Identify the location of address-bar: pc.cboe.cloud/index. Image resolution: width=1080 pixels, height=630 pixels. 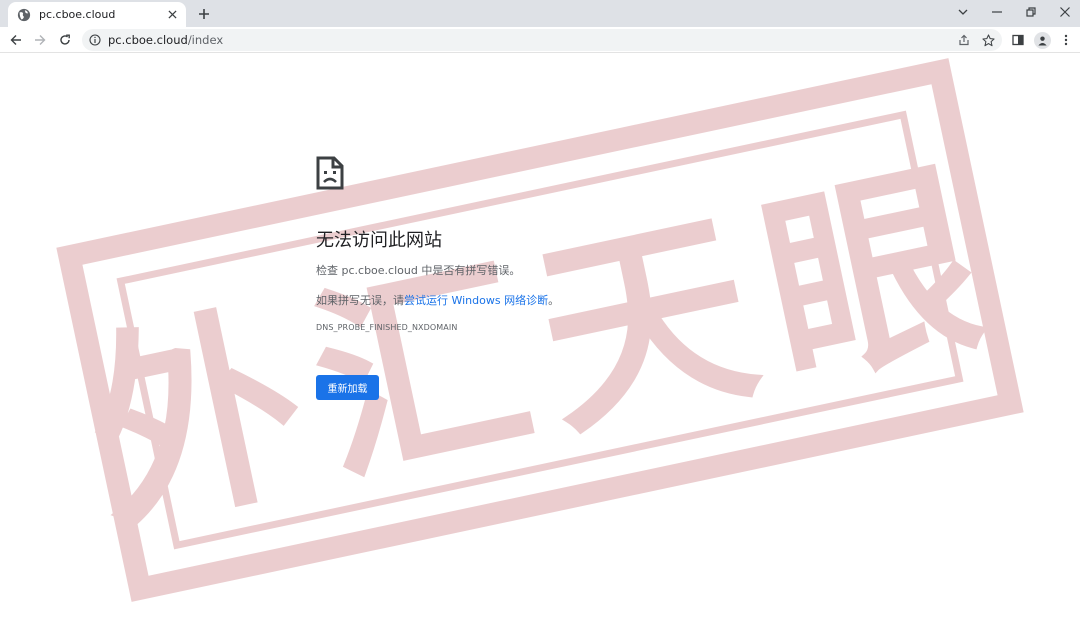
(542, 40).